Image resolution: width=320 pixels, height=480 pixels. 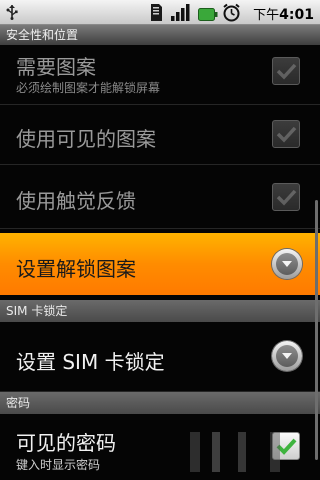 What do you see at coordinates (266, 15) in the screenshot?
I see `clock-period: 下午` at bounding box center [266, 15].